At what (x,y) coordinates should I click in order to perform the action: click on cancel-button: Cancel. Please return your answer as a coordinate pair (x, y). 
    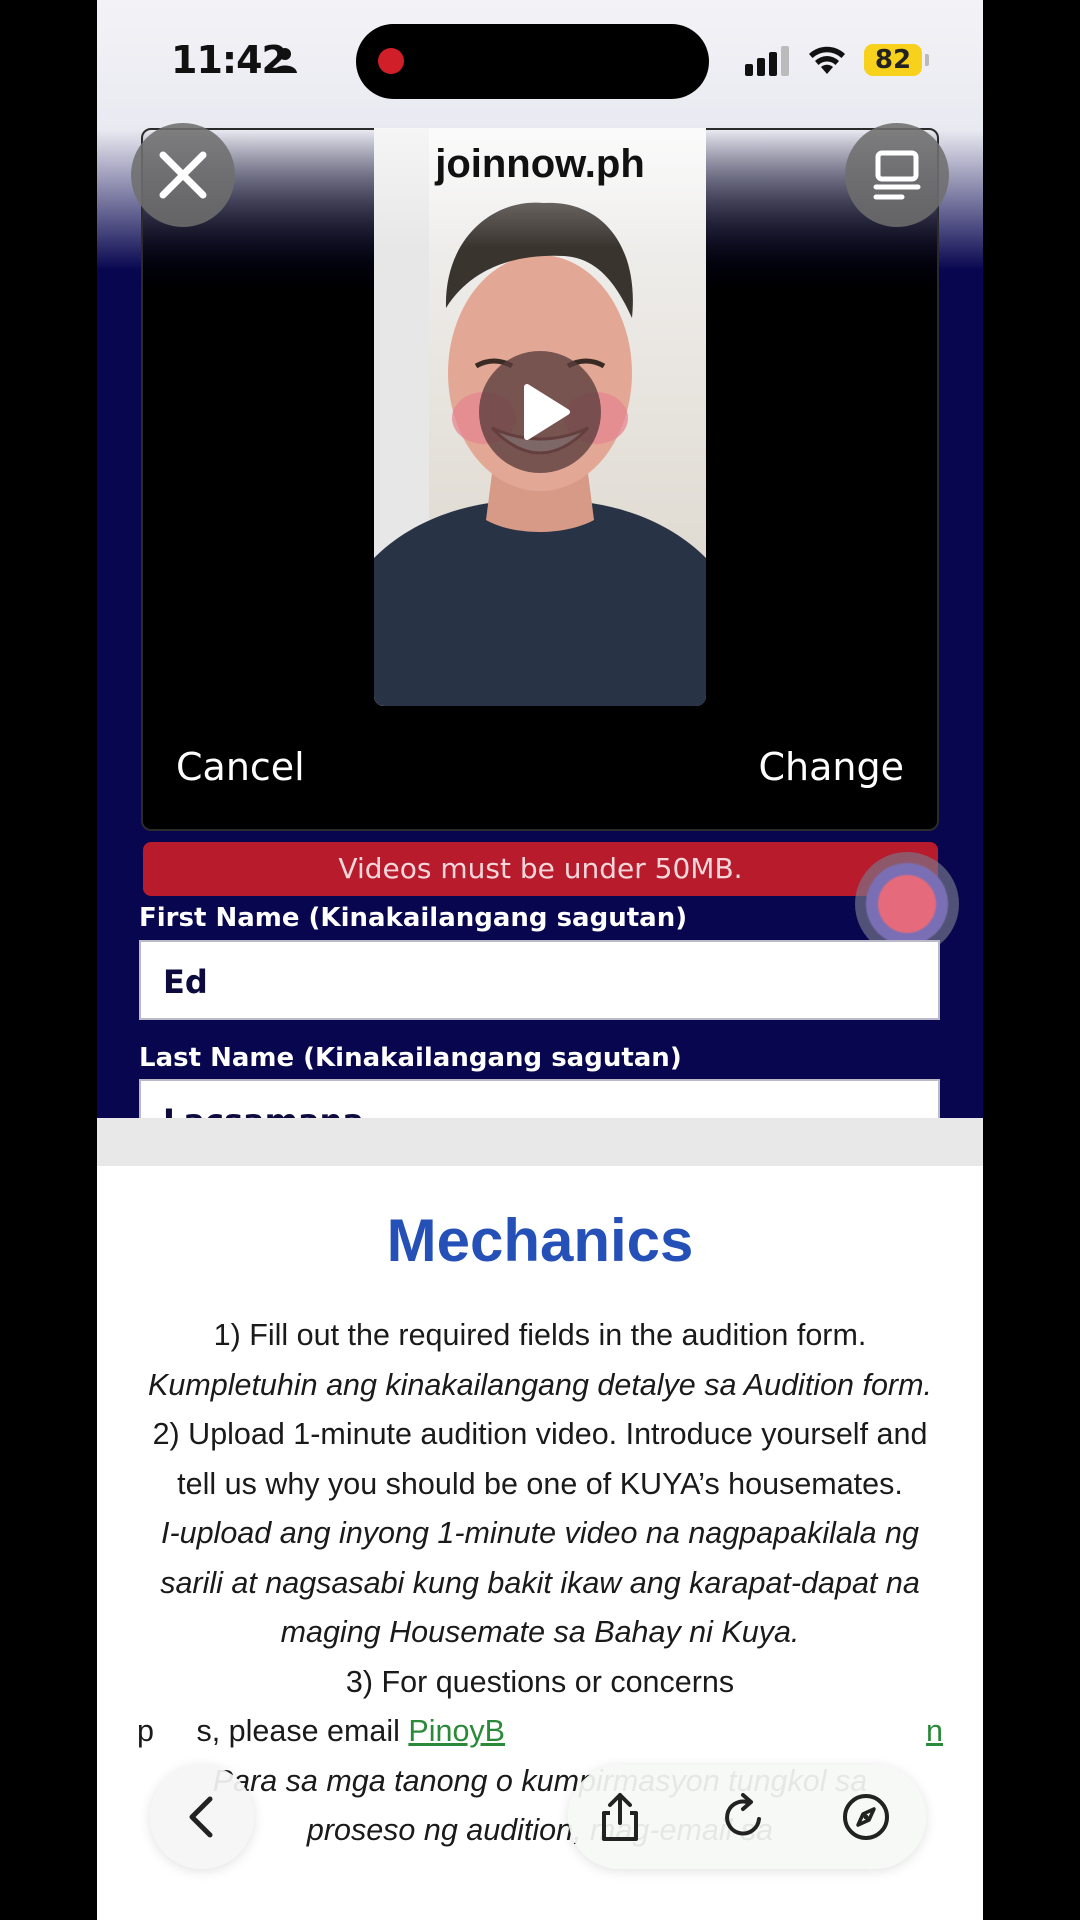
    Looking at the image, I should click on (240, 767).